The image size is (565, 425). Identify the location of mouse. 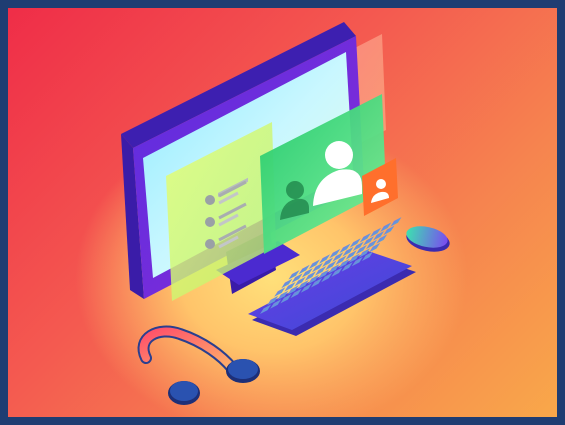
(428, 239).